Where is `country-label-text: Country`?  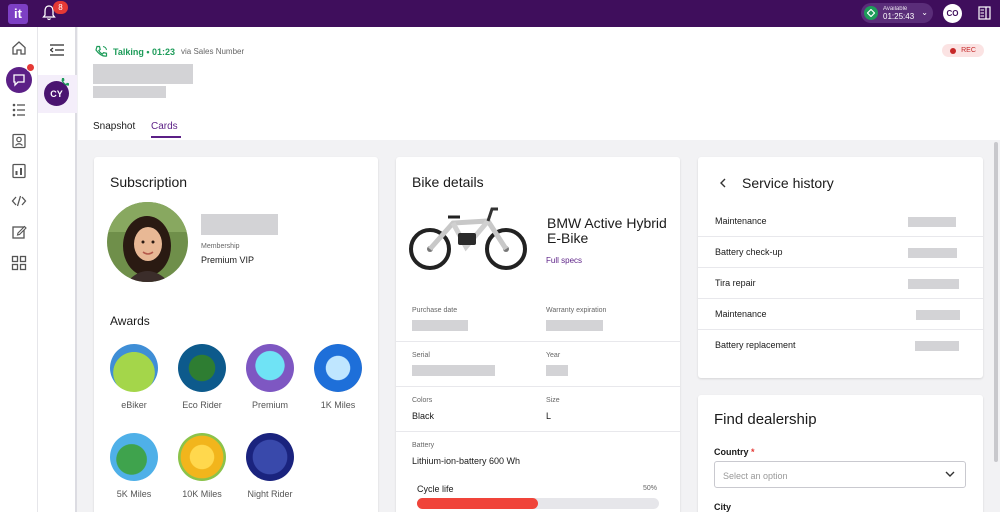
country-label-text: Country is located at coordinates (731, 452).